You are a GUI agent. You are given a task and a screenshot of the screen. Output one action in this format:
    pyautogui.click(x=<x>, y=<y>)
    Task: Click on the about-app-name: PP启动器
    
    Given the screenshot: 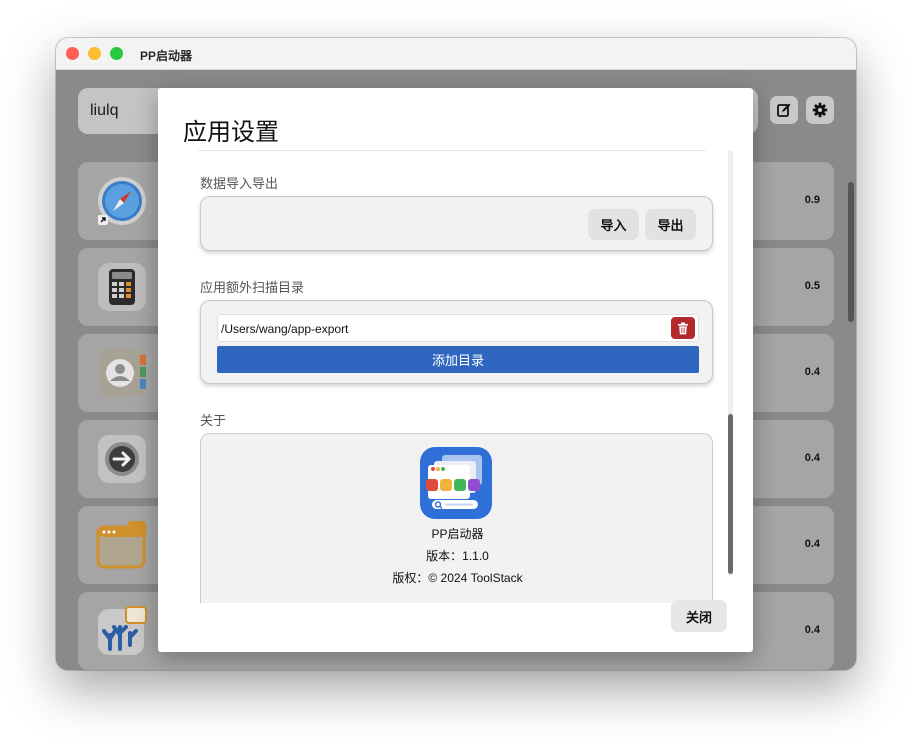 What is the action you would take?
    pyautogui.click(x=457, y=534)
    